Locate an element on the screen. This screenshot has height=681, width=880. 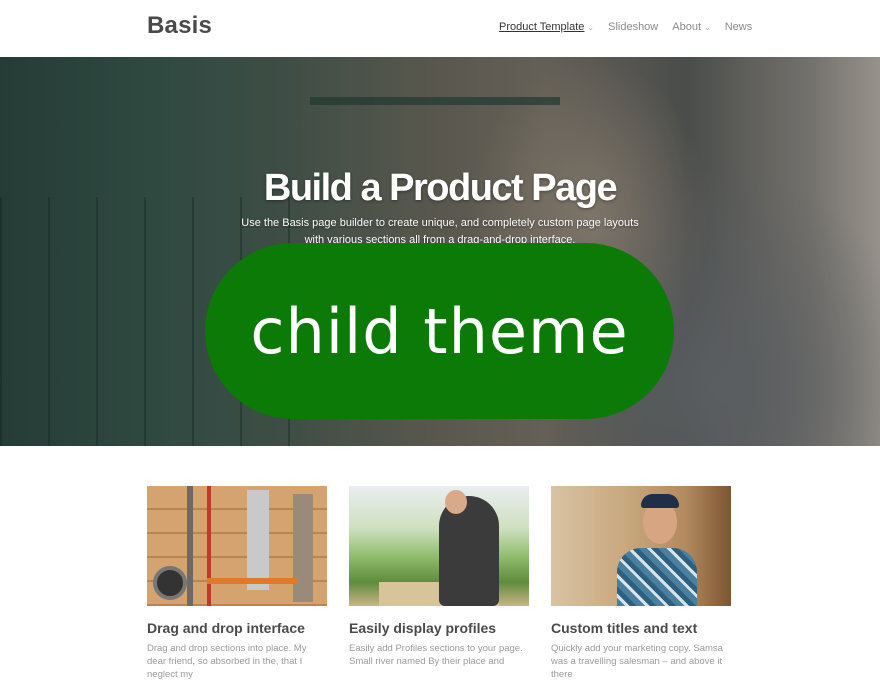
worker-shape is located at coordinates (469, 551).